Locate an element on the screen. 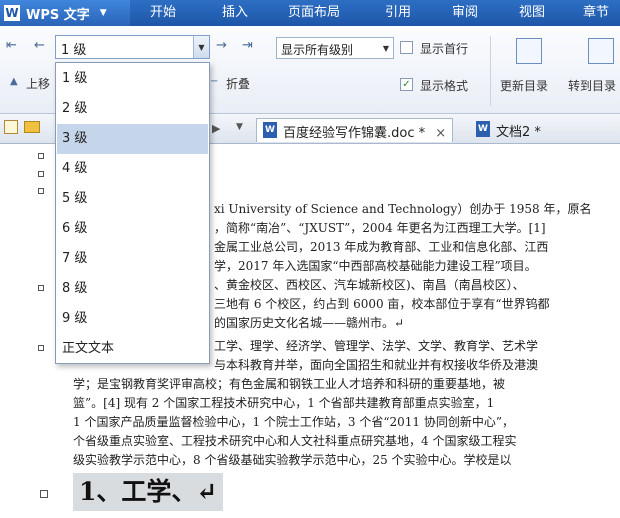  doc-line: ，简称“南冶”、“JXUST”，2004 年更名为江西理工大学。[1] is located at coordinates (380, 228).